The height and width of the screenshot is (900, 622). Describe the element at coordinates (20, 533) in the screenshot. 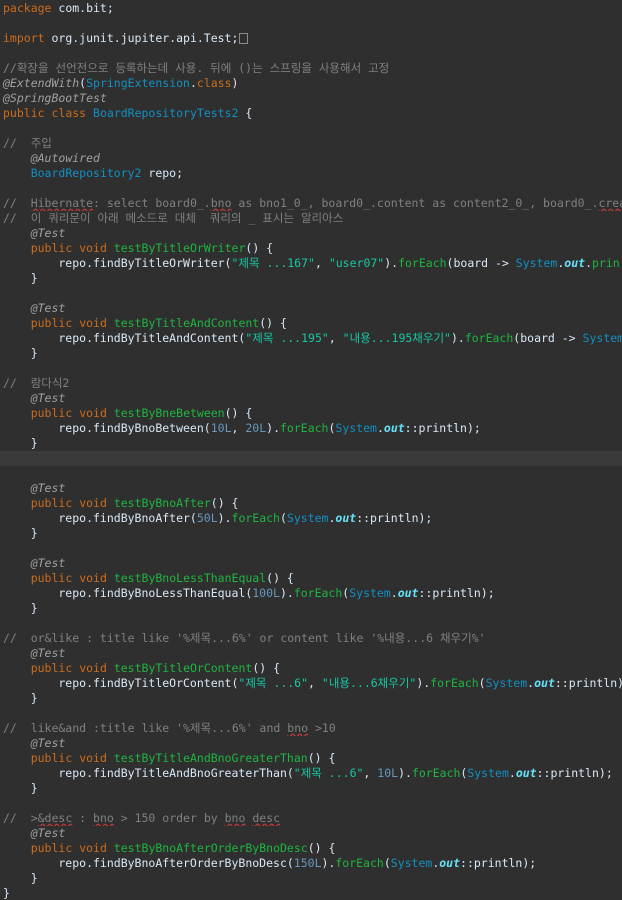

I see `code-token: }` at that location.